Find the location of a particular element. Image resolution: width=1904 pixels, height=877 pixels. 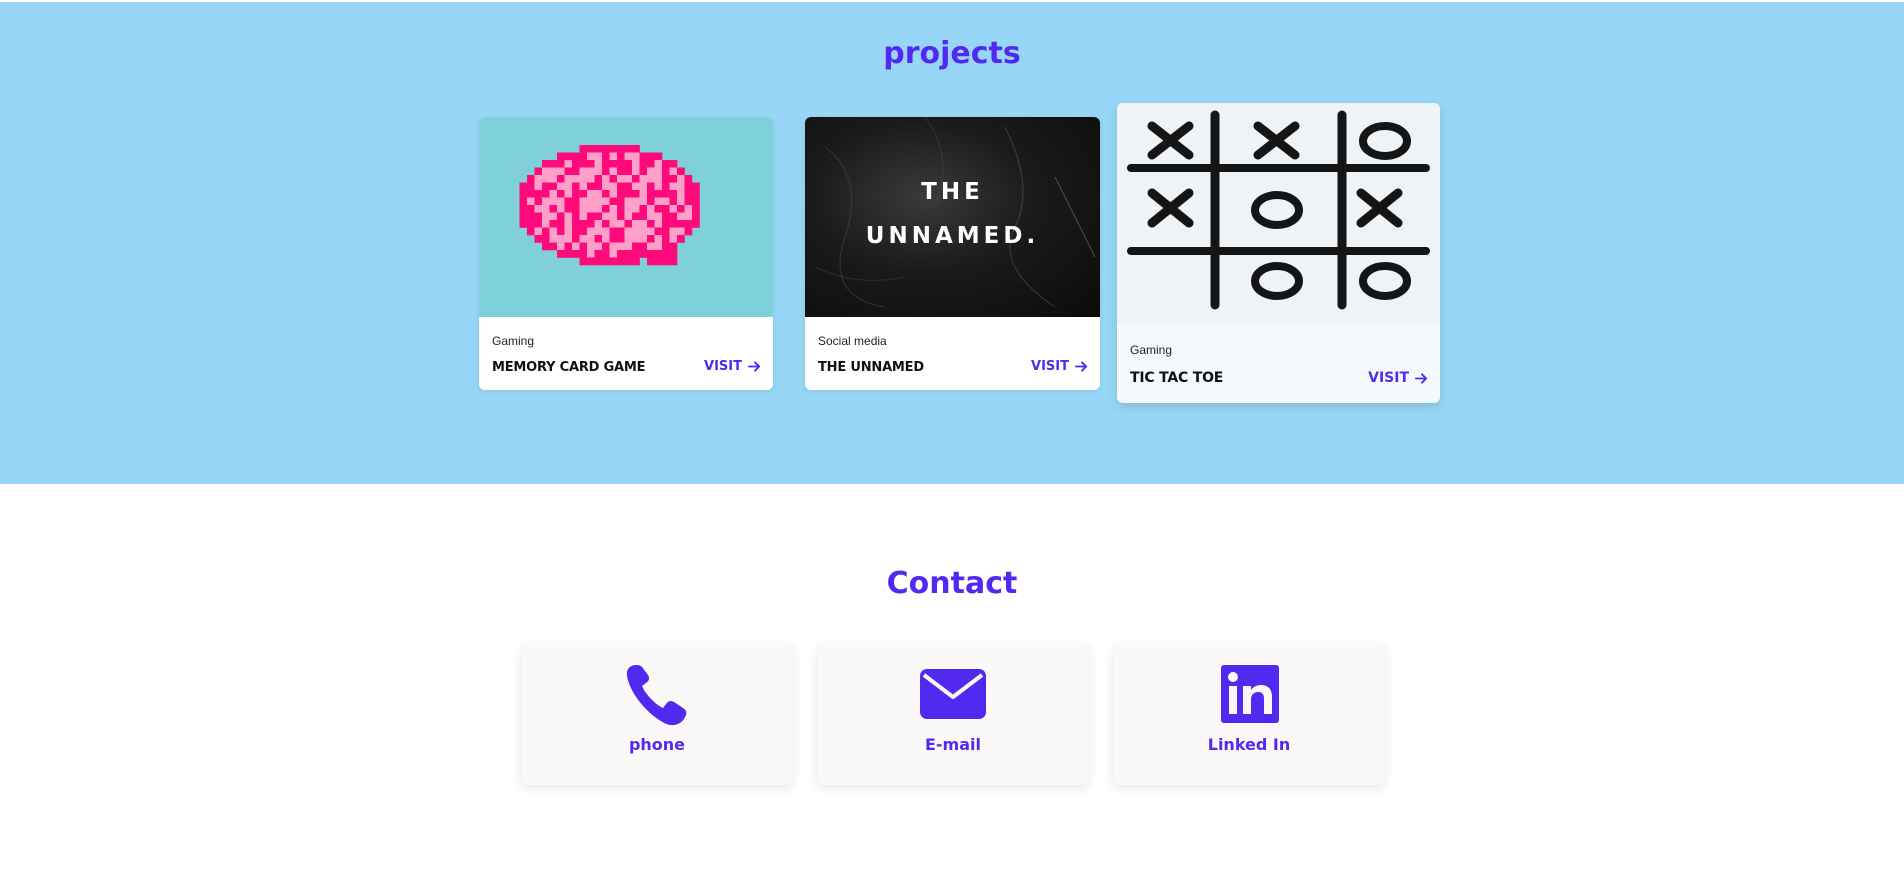

thumbnail-text-line1: THE is located at coordinates (952, 192).